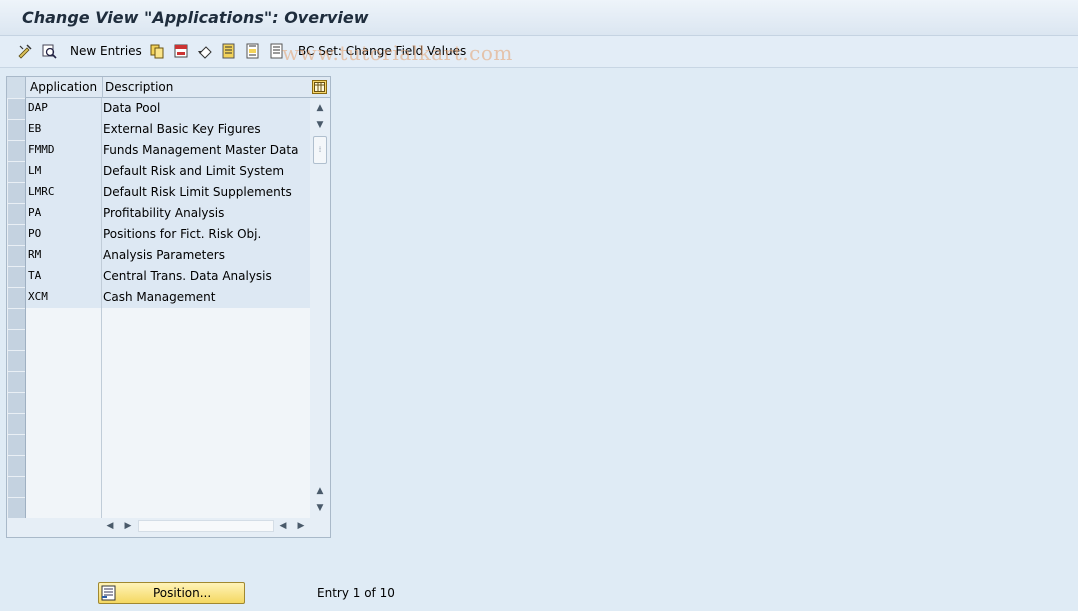  Describe the element at coordinates (319, 87) in the screenshot. I see `table-settings-icon` at that location.